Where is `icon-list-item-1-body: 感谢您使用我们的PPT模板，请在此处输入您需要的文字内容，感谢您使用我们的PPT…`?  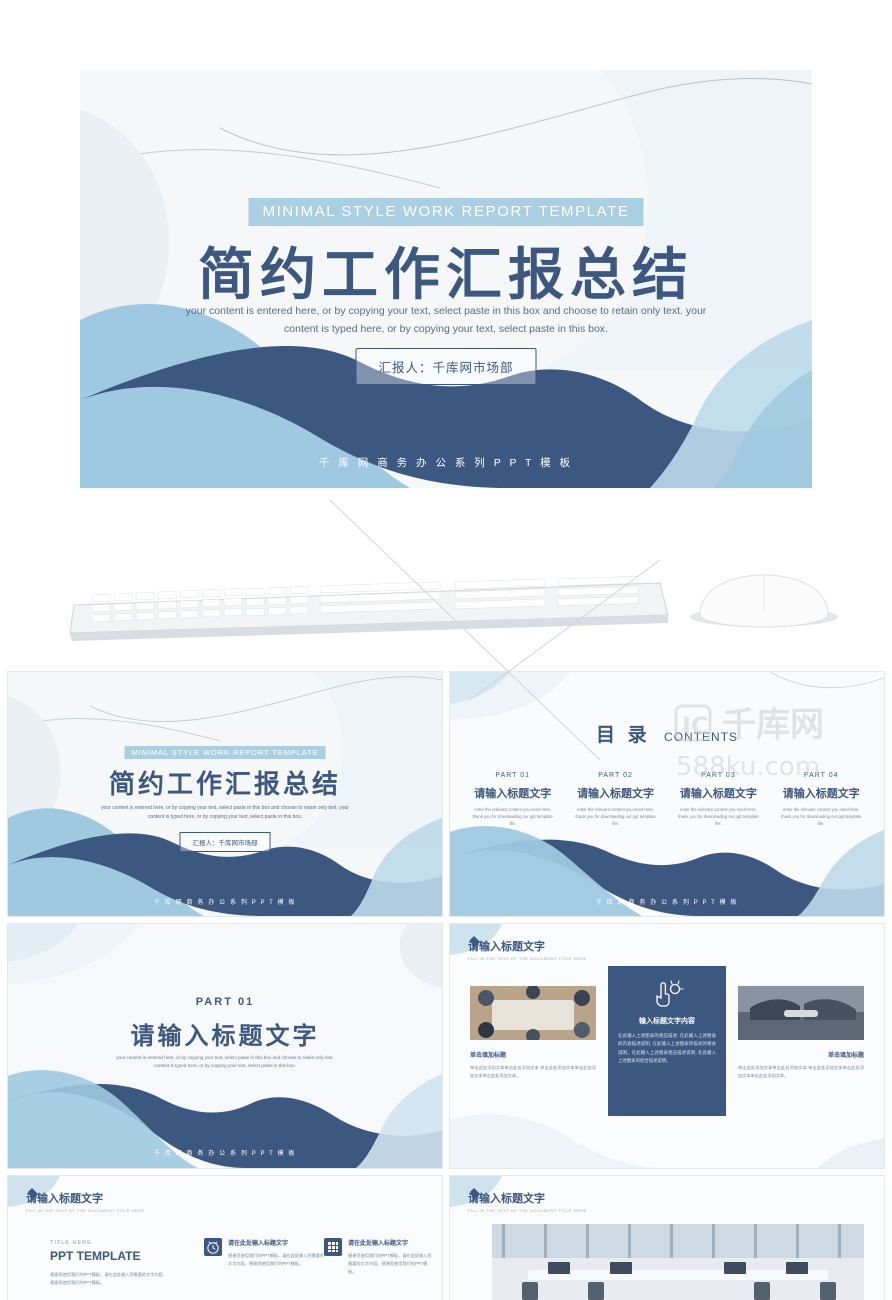 icon-list-item-1-body: 感谢您使用我们的PPT模板，请在此处输入您需要的文字内容，感谢您使用我们的PPT… is located at coordinates (276, 1259).